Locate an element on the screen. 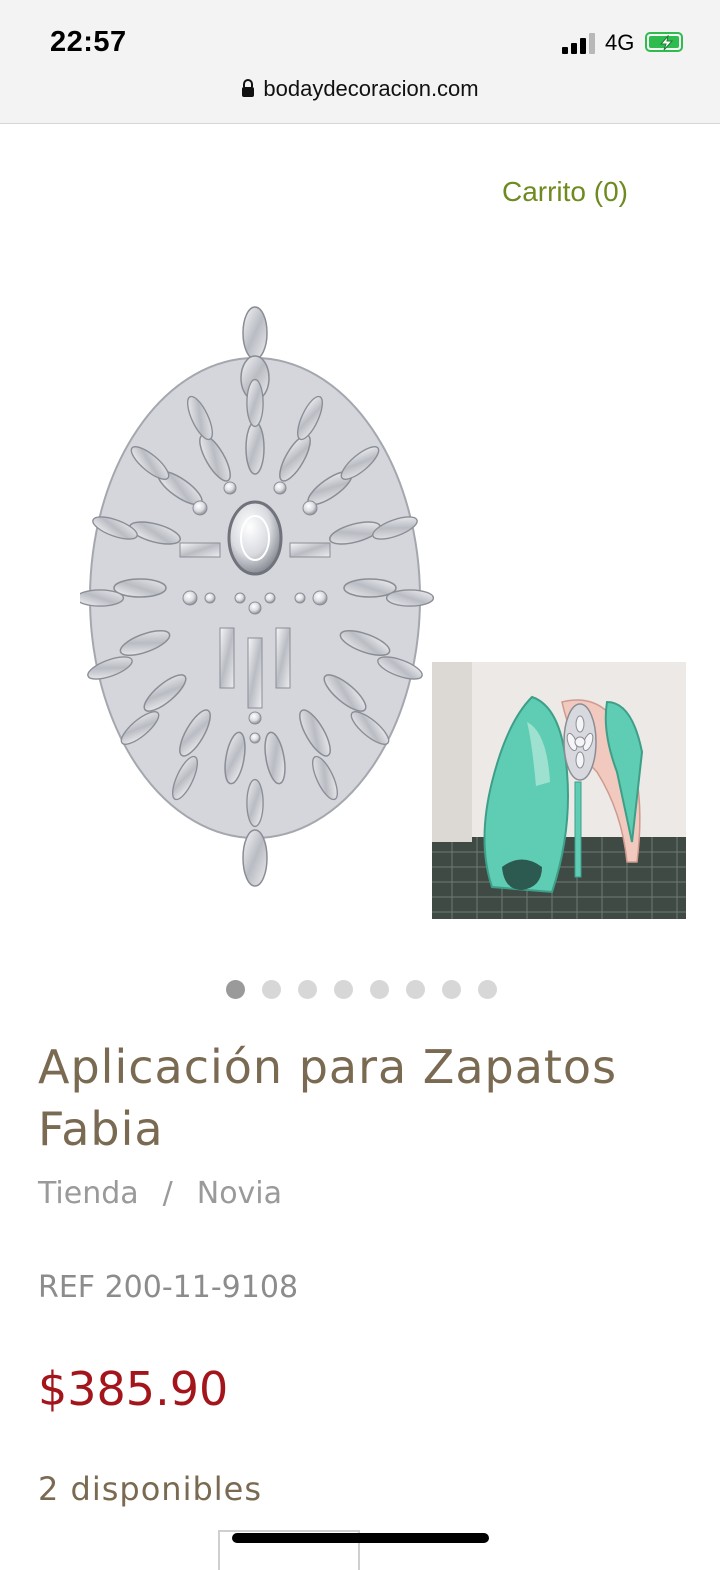  battery-charging-icon is located at coordinates (664, 42).